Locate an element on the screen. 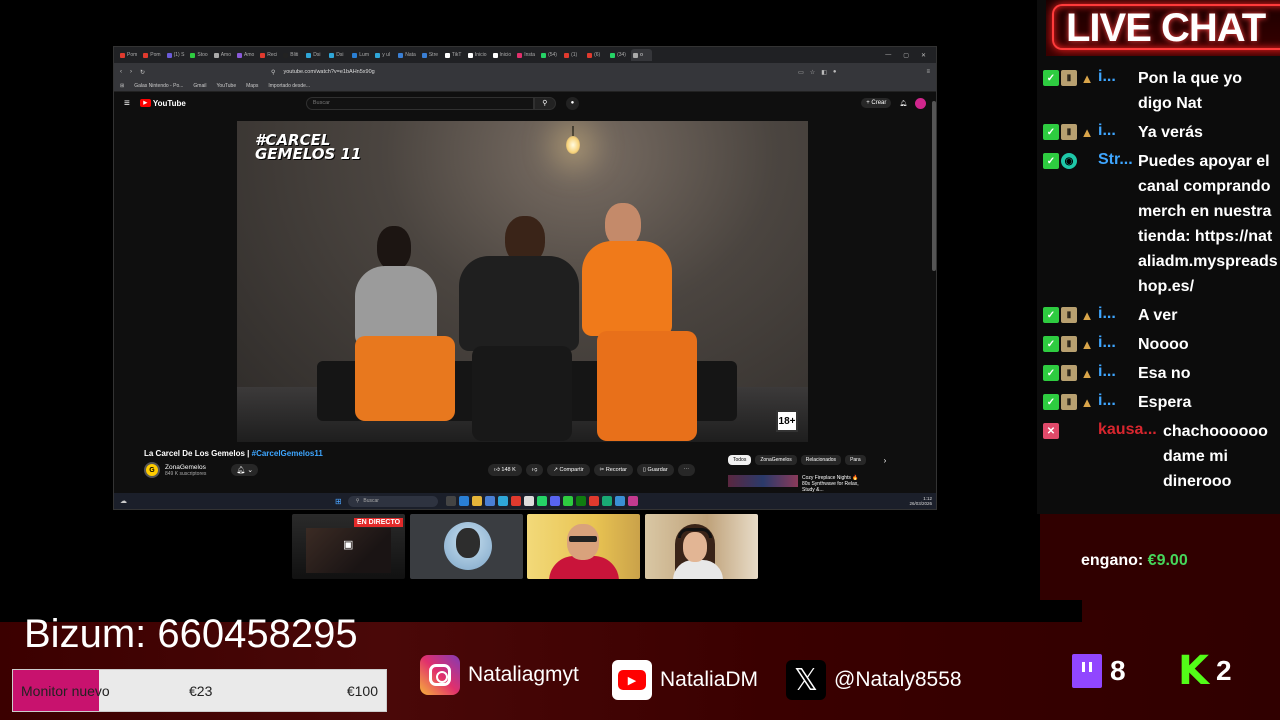  task-view-icon is located at coordinates (450, 501).